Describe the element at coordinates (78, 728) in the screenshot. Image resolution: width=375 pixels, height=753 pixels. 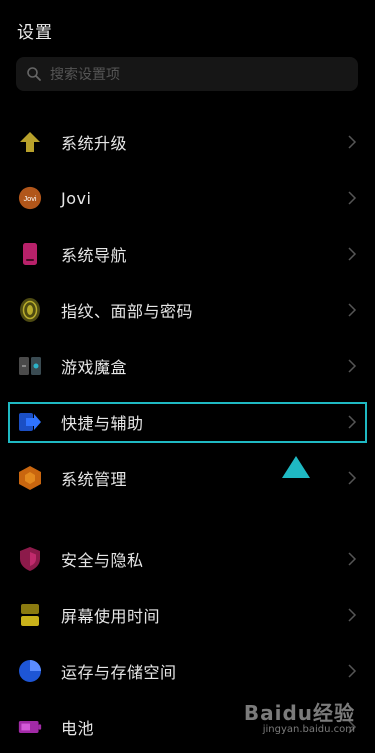
I see `settings-item-label: 电池` at that location.